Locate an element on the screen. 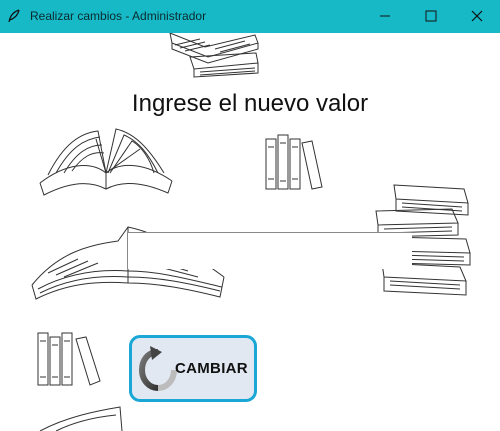  open-book-illustration is located at coordinates (106, 162).